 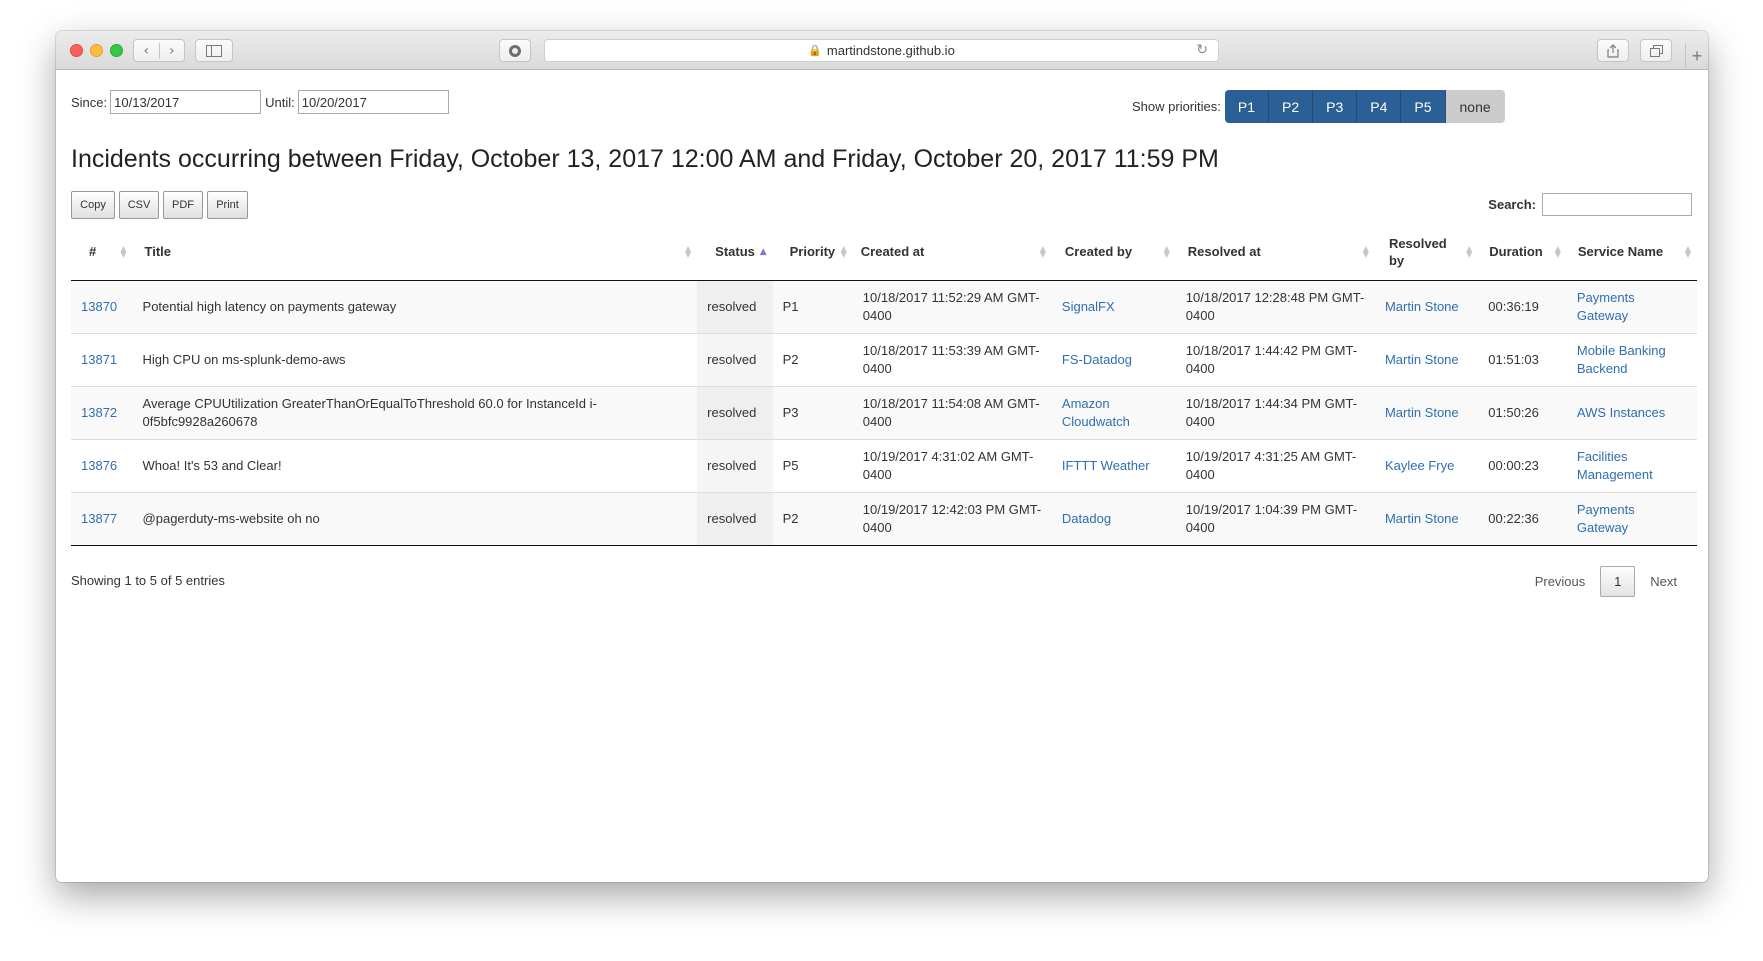 I want to click on minimize-window-button, so click(x=96, y=50).